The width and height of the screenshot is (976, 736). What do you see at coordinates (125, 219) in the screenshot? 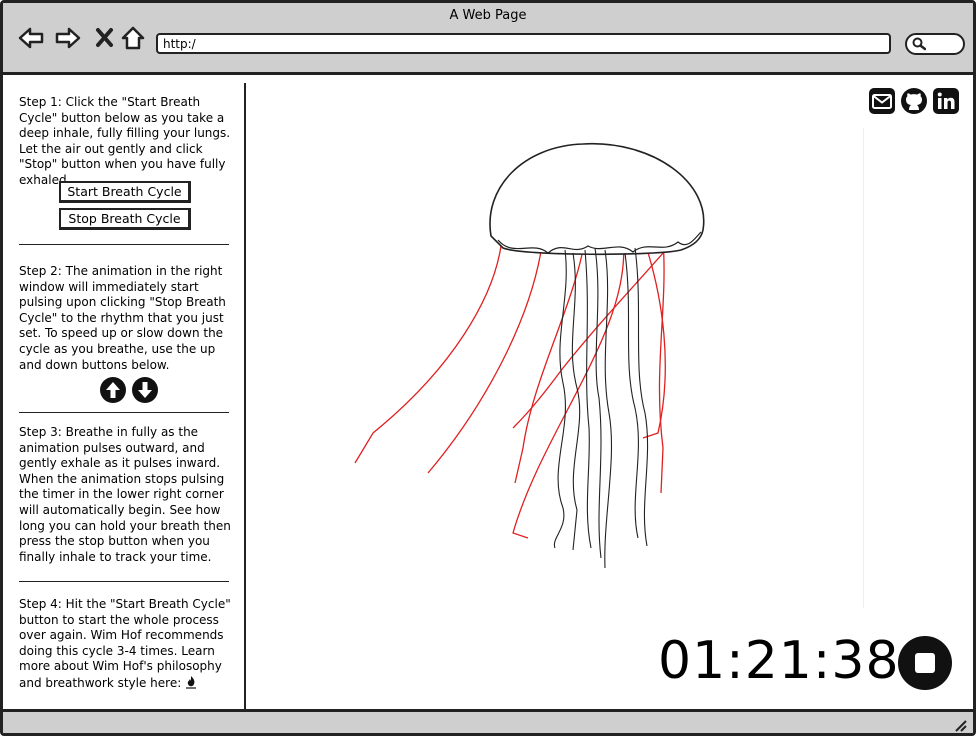
I see `stop-breath-cycle-button: Stop Breath Cycle` at bounding box center [125, 219].